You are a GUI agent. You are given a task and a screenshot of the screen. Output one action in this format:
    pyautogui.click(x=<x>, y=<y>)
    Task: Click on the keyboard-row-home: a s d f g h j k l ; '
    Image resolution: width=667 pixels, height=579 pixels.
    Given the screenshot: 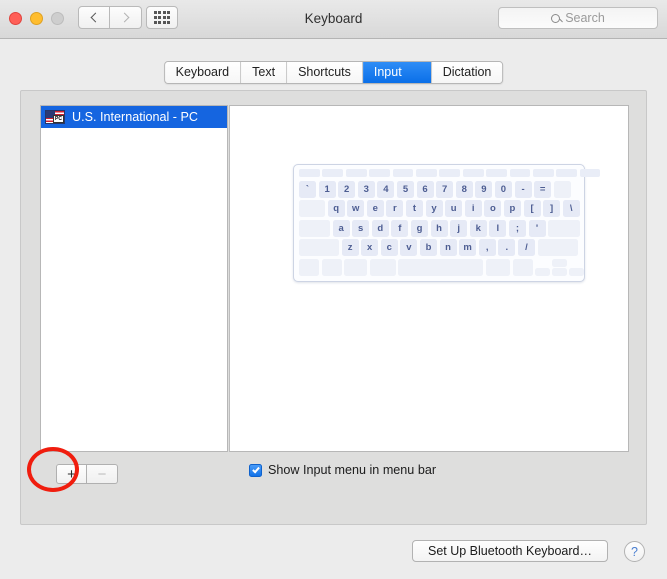 What is the action you would take?
    pyautogui.click(x=440, y=228)
    